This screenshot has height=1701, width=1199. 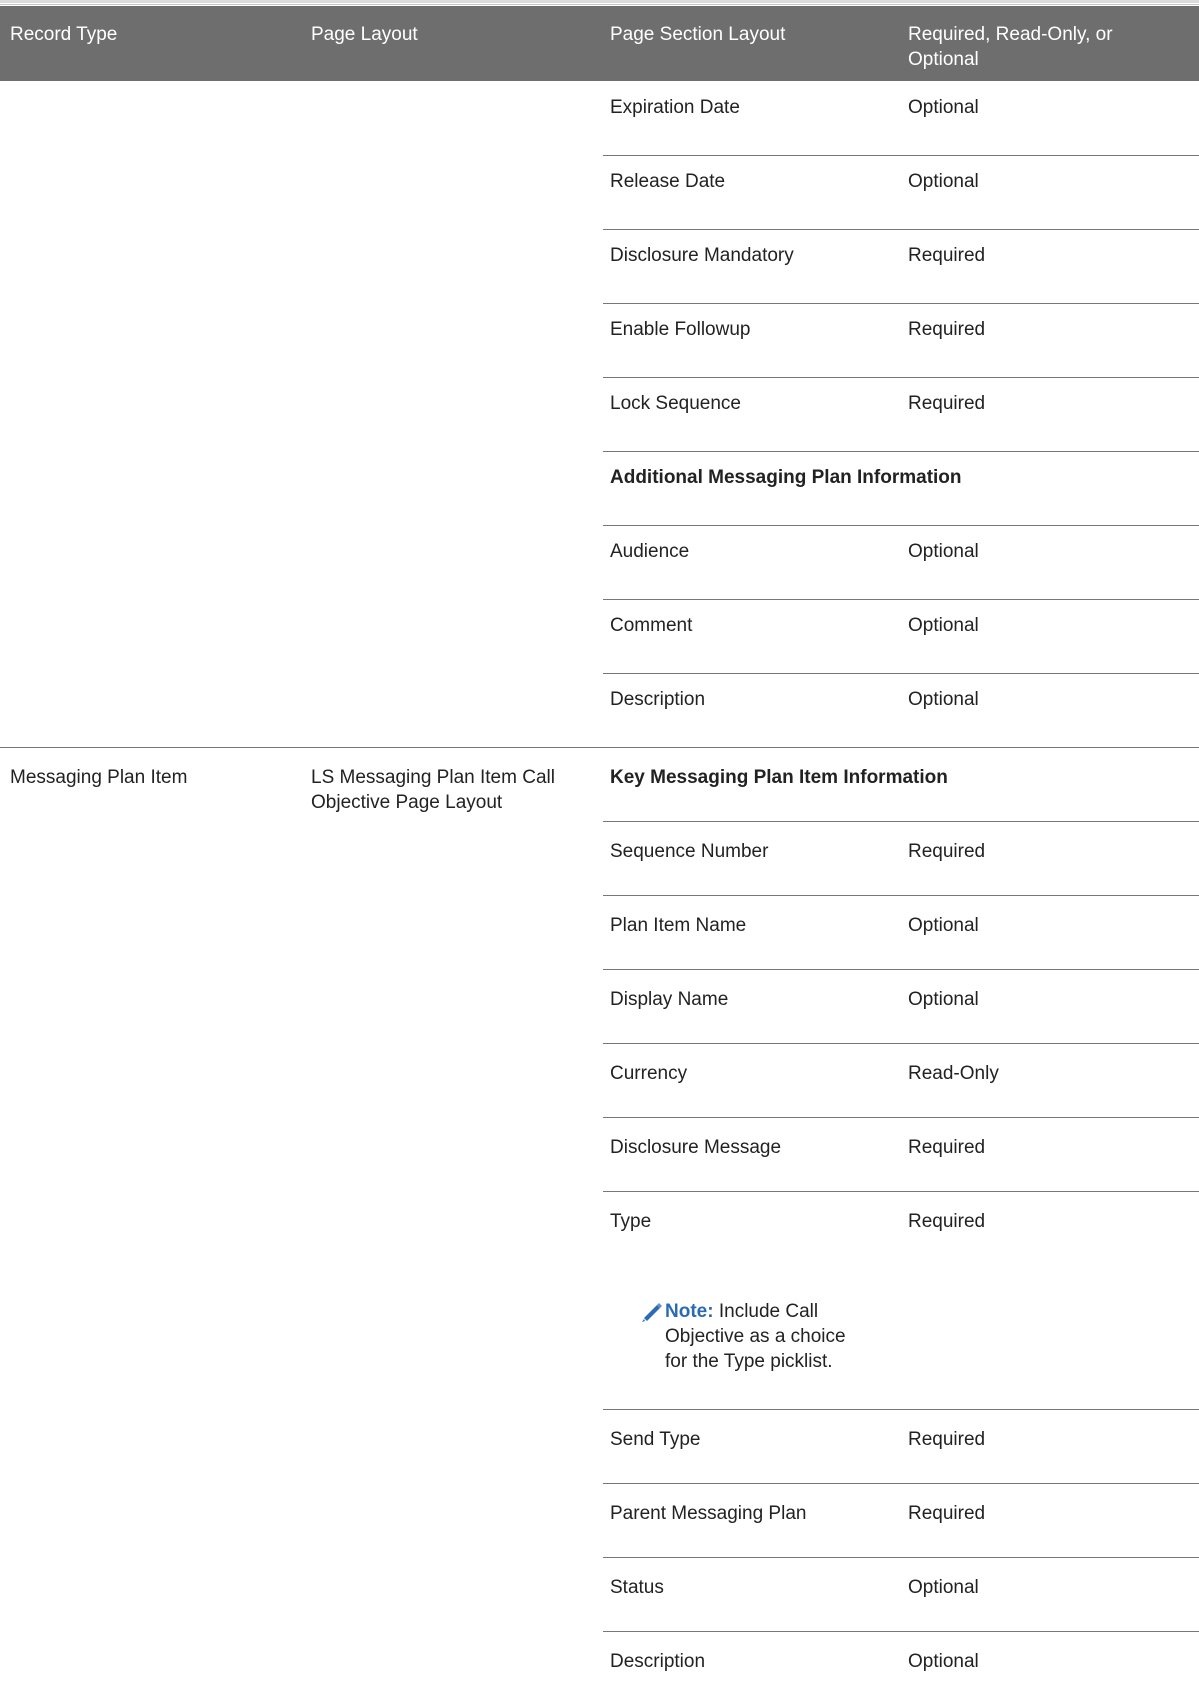 What do you see at coordinates (631, 1221) in the screenshot?
I see `field-name: Type` at bounding box center [631, 1221].